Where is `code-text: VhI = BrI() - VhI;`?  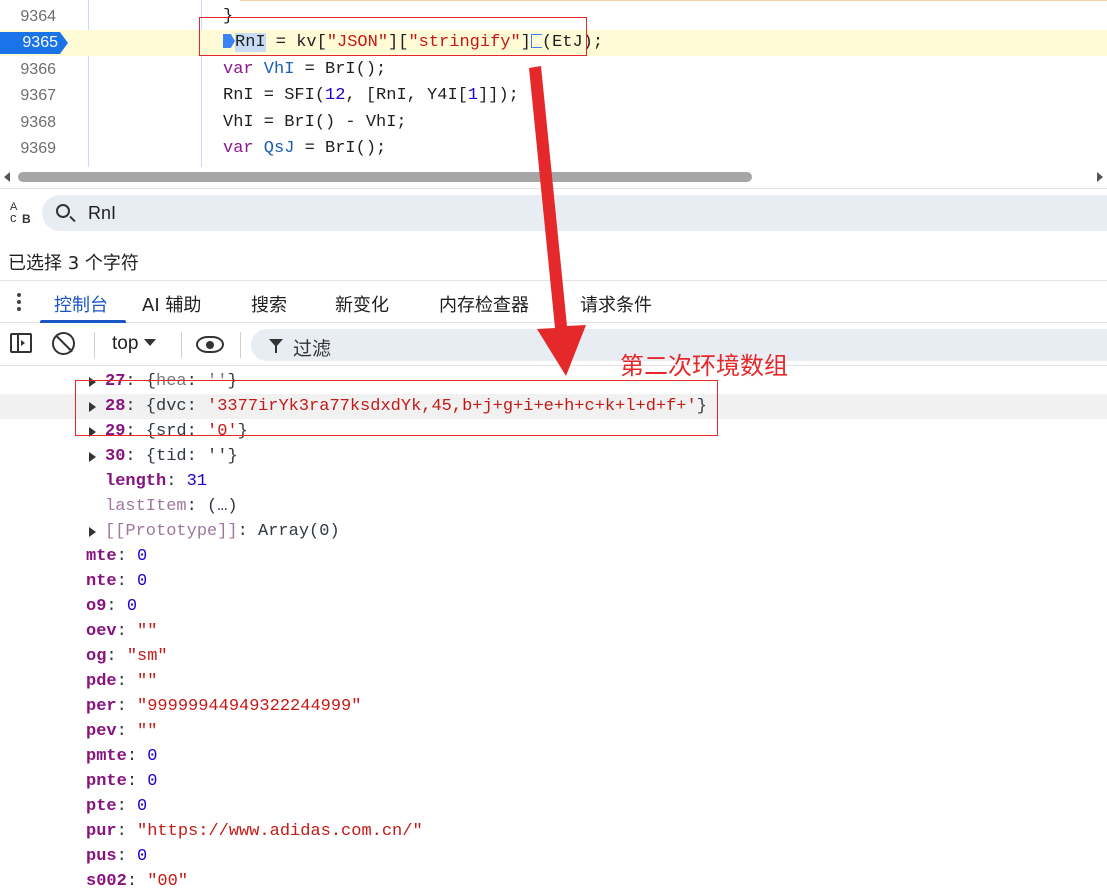
code-text: VhI = BrI() - VhI; is located at coordinates (315, 122).